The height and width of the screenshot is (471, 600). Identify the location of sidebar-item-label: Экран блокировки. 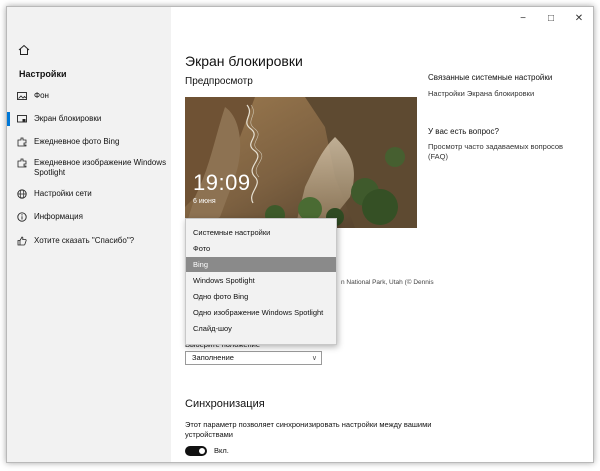
(68, 118).